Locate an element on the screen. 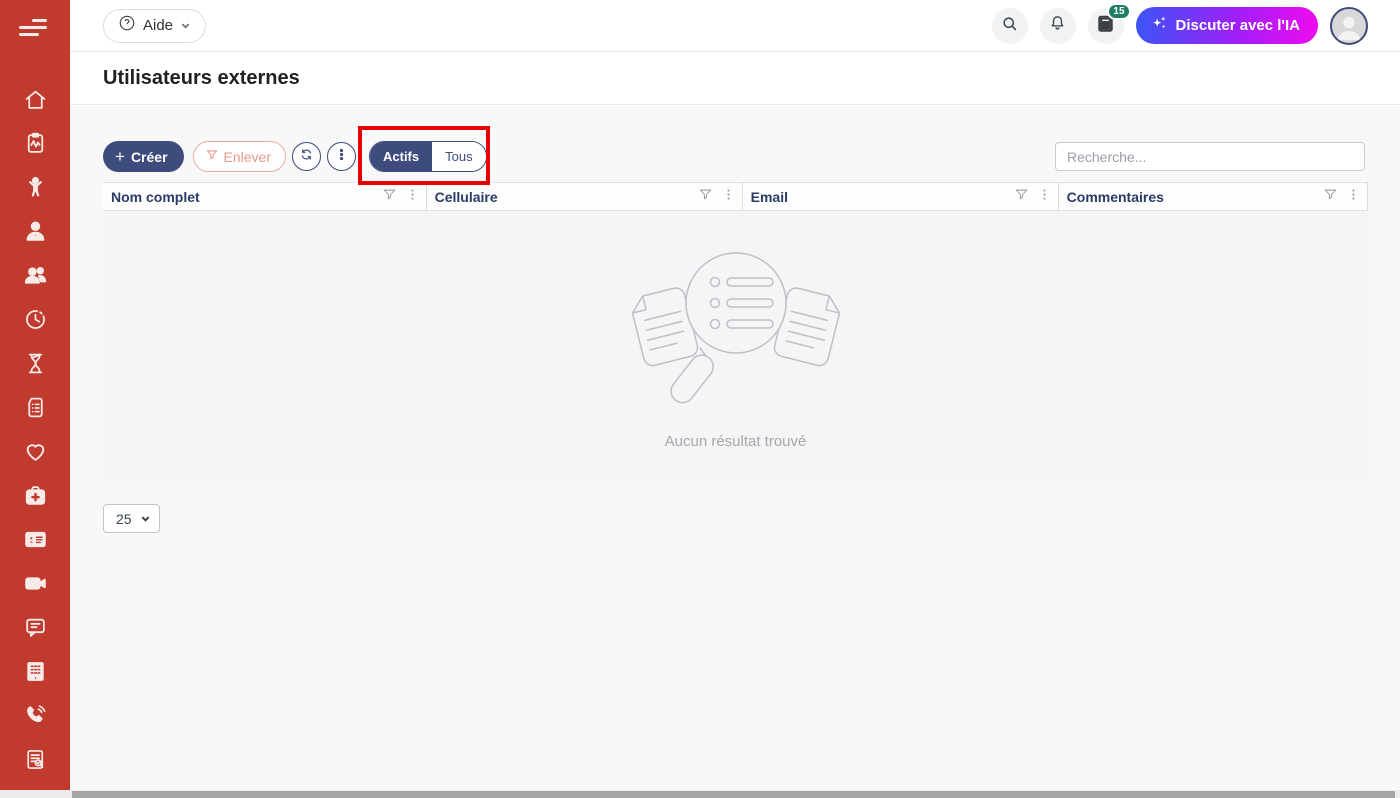  empty-state-illustration is located at coordinates (736, 329).